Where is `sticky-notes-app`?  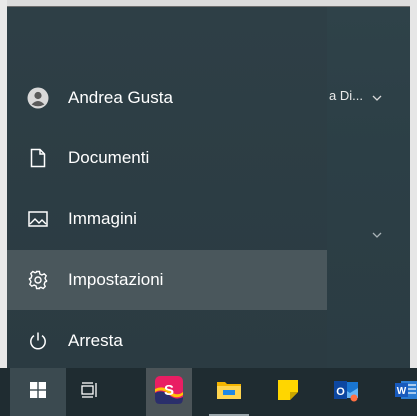
sticky-notes-app is located at coordinates (288, 392).